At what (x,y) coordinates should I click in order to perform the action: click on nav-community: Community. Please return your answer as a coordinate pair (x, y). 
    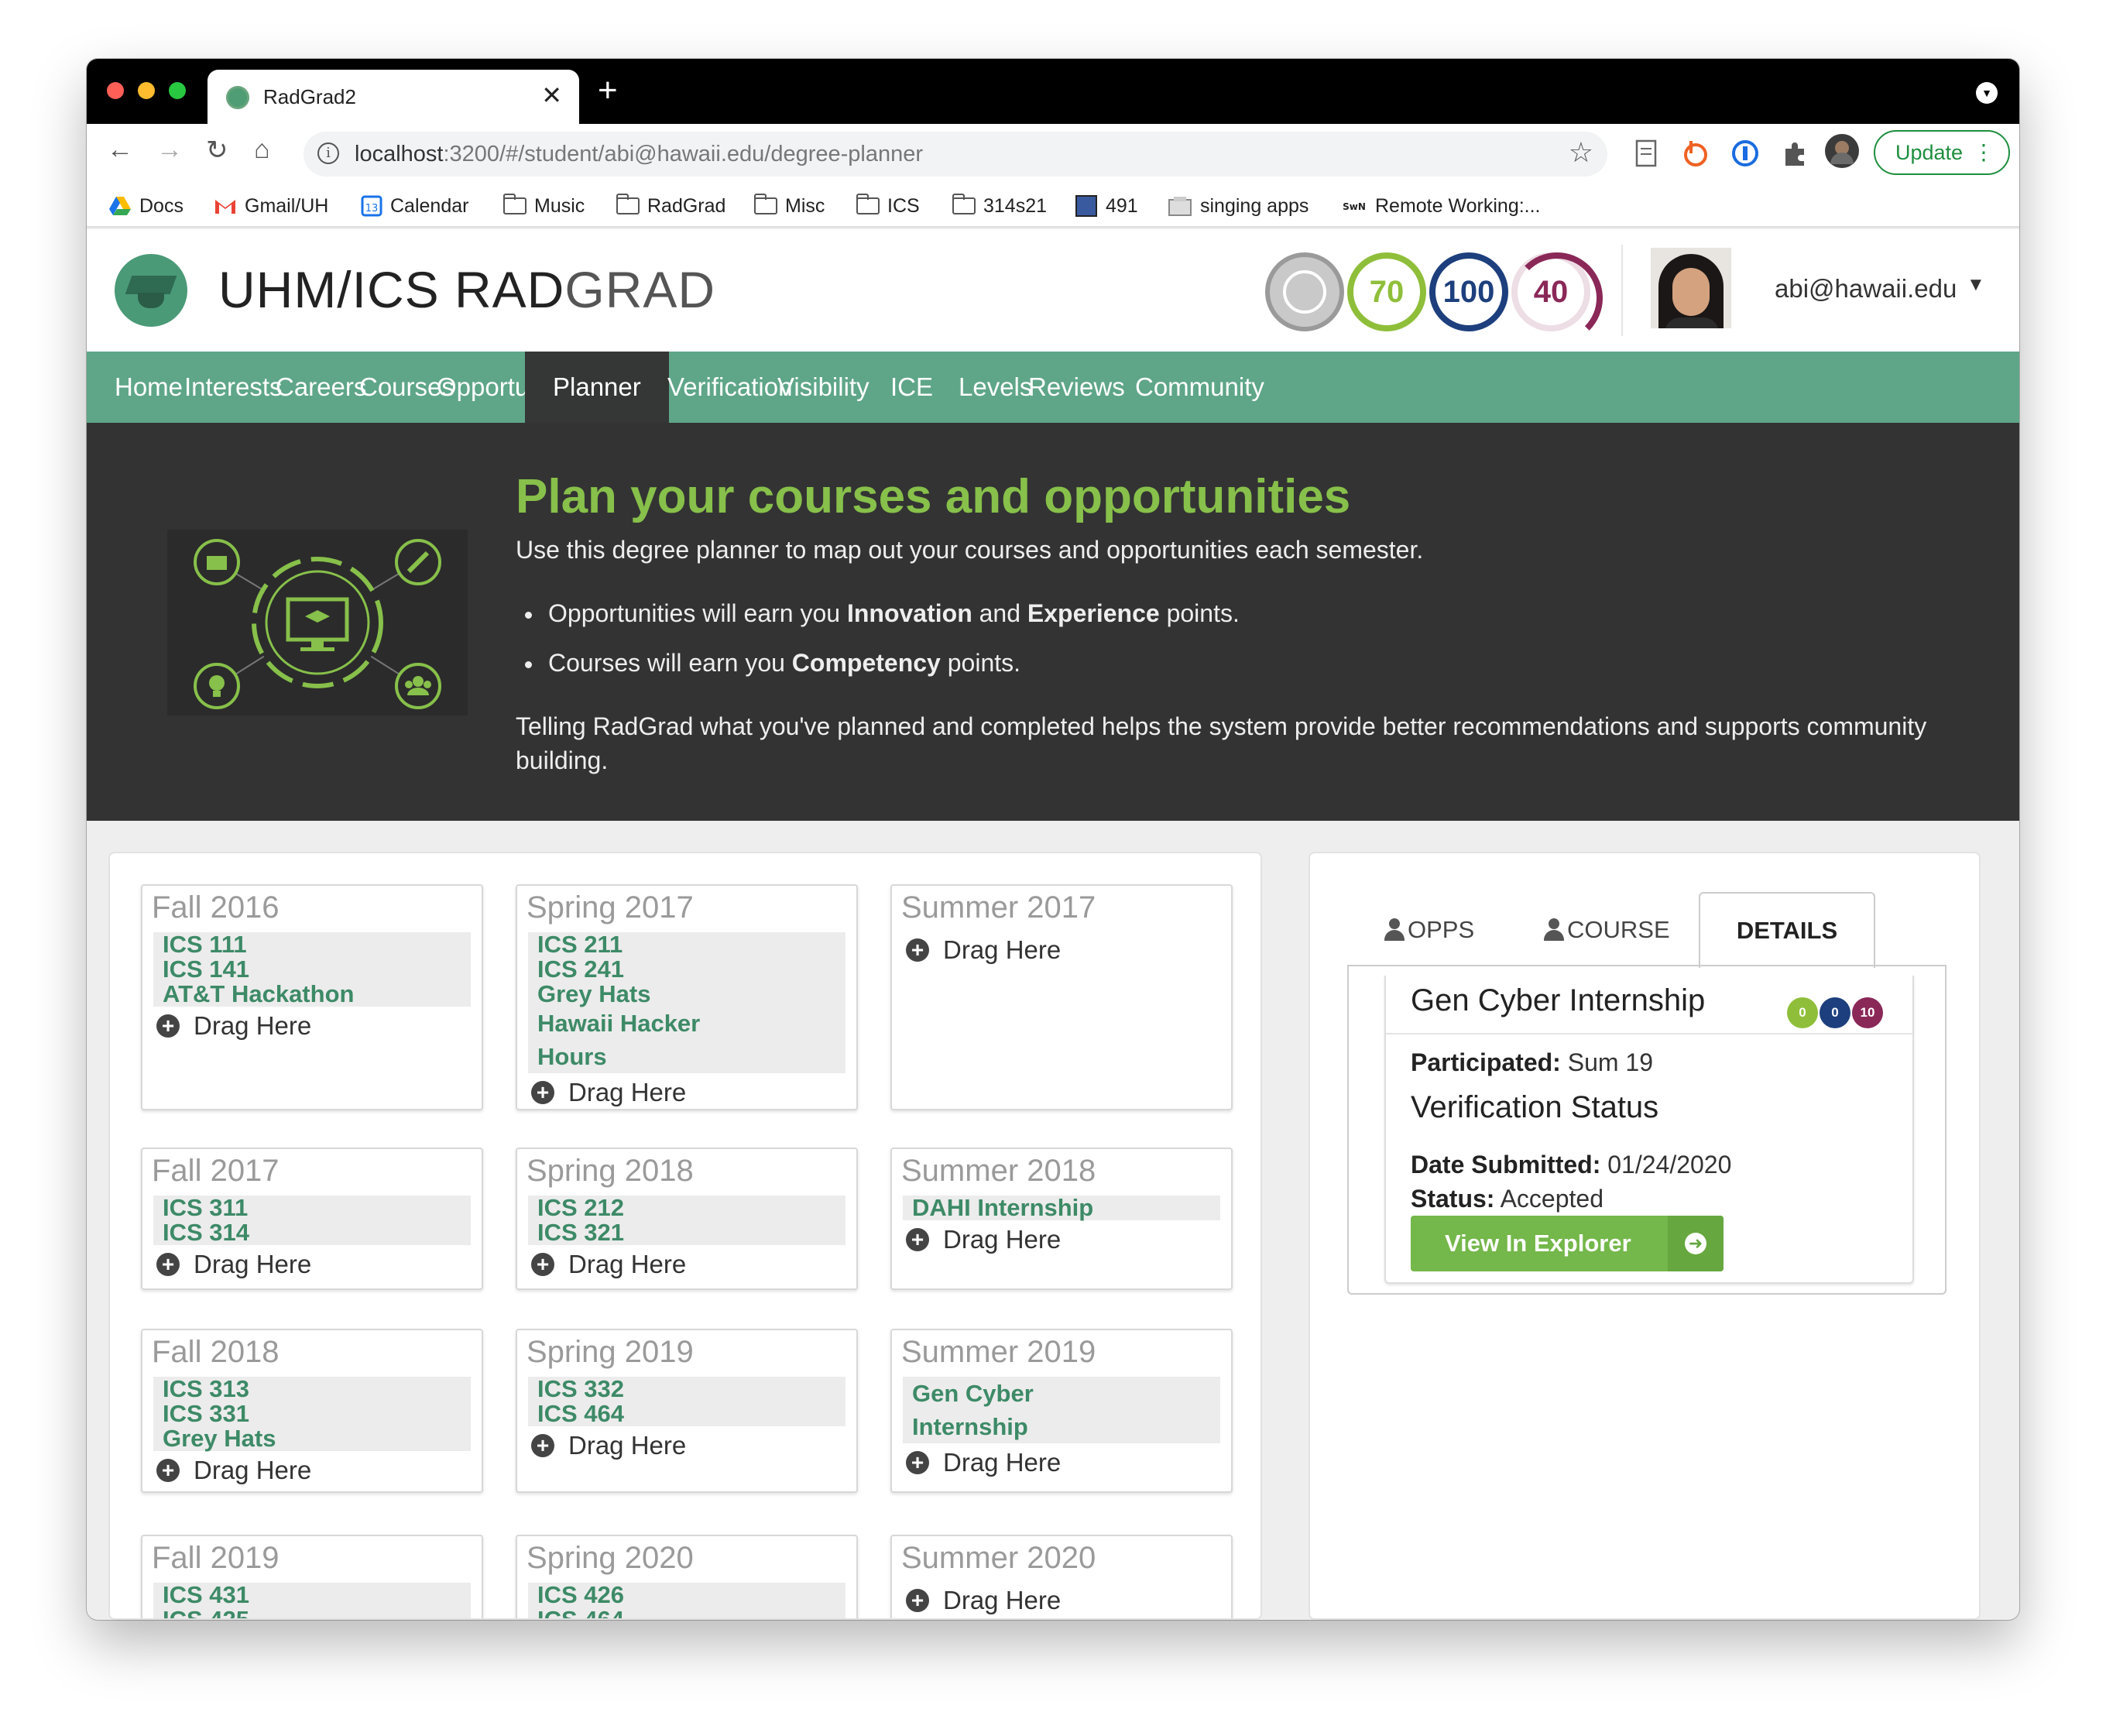
    Looking at the image, I should click on (1200, 387).